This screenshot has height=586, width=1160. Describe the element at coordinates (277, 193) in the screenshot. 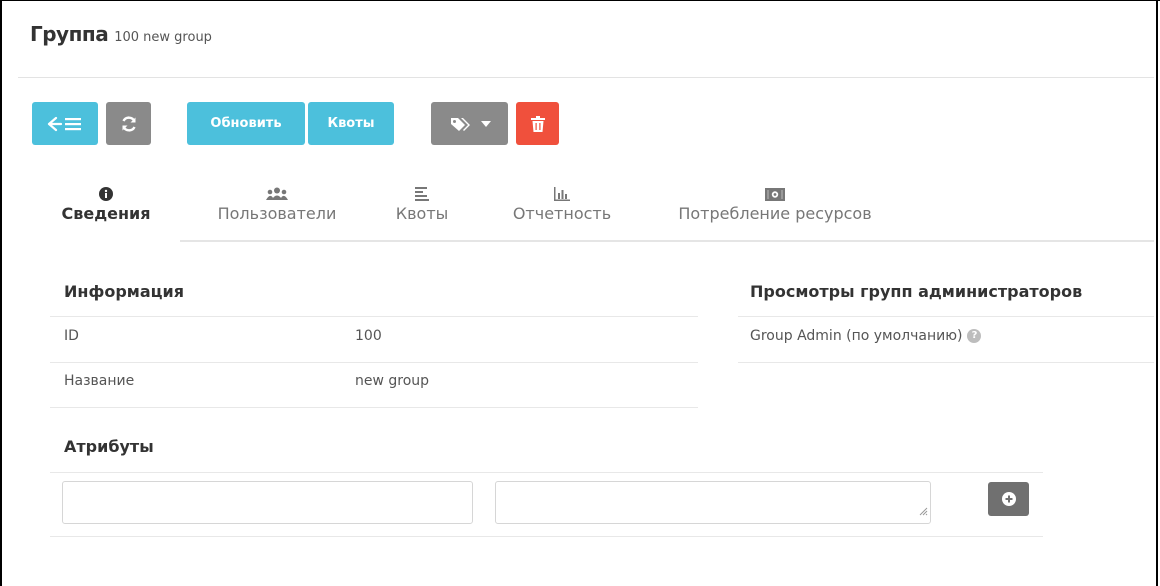

I see `users-icon` at that location.